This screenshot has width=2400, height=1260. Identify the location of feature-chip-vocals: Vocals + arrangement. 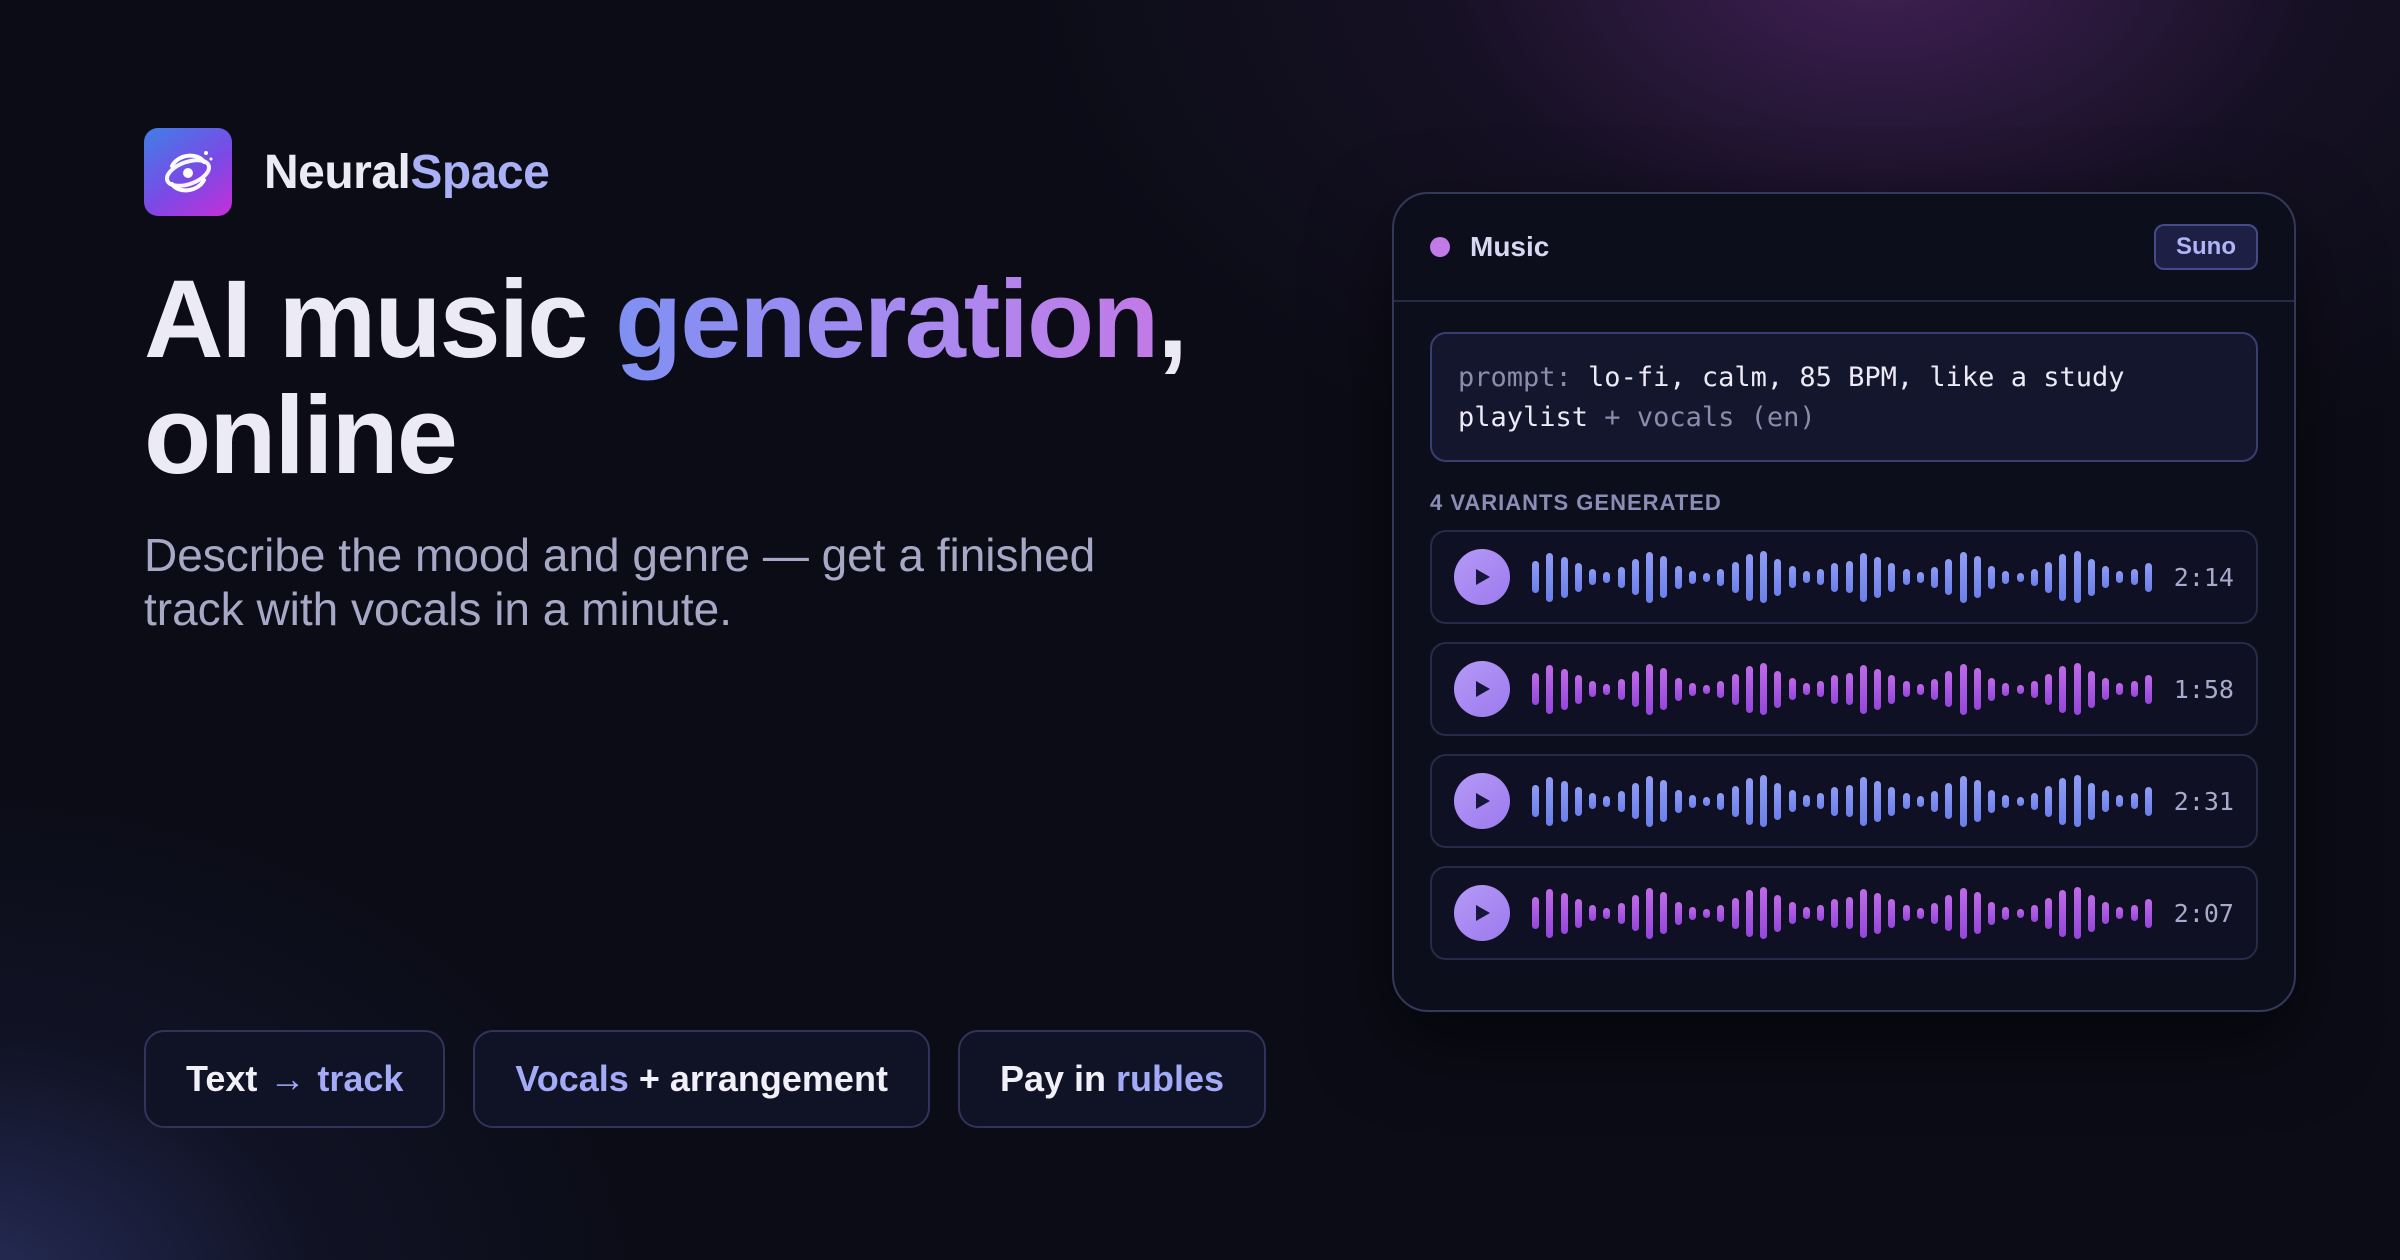
(701, 1079).